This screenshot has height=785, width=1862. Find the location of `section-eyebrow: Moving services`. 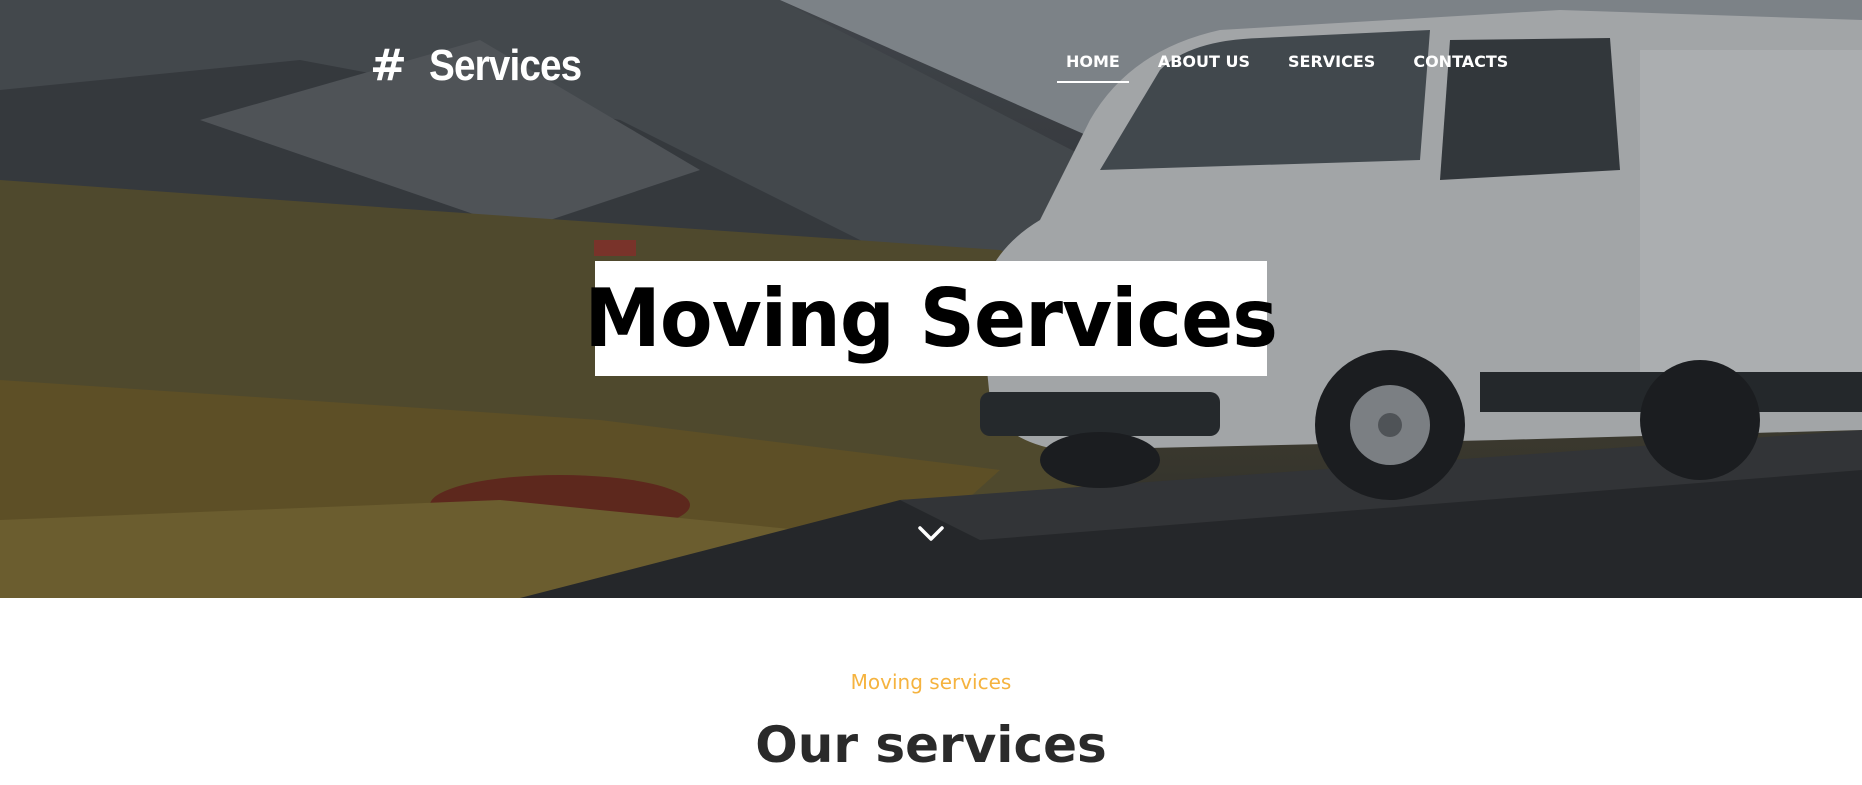

section-eyebrow: Moving services is located at coordinates (931, 682).